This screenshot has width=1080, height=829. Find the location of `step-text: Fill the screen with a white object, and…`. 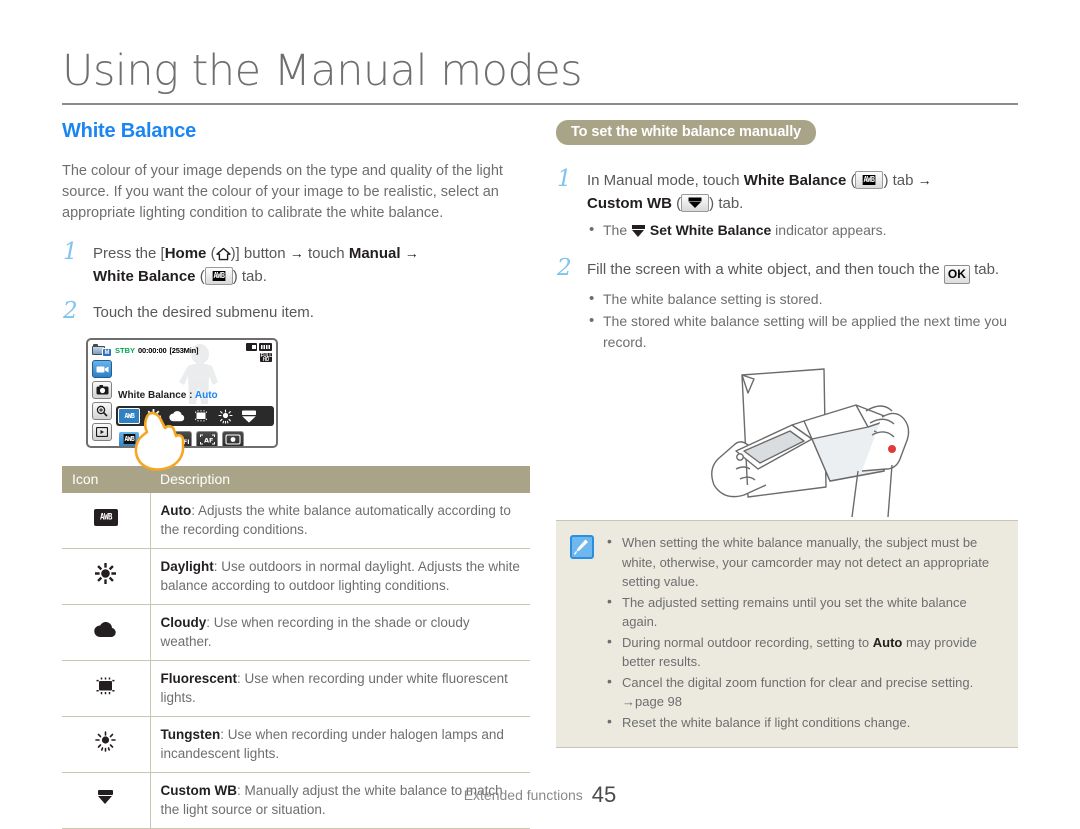

step-text: Fill the screen with a white object, and… is located at coordinates (802, 271).